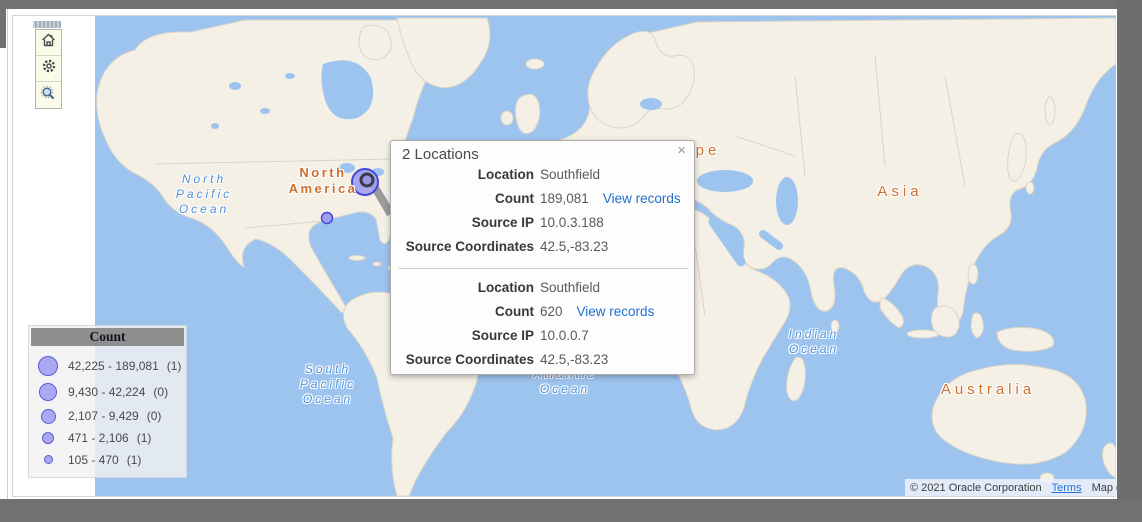 This screenshot has height=522, width=1142. What do you see at coordinates (118, 392) in the screenshot?
I see `legend-item-label: 9,430 - 42,224 (0)` at bounding box center [118, 392].